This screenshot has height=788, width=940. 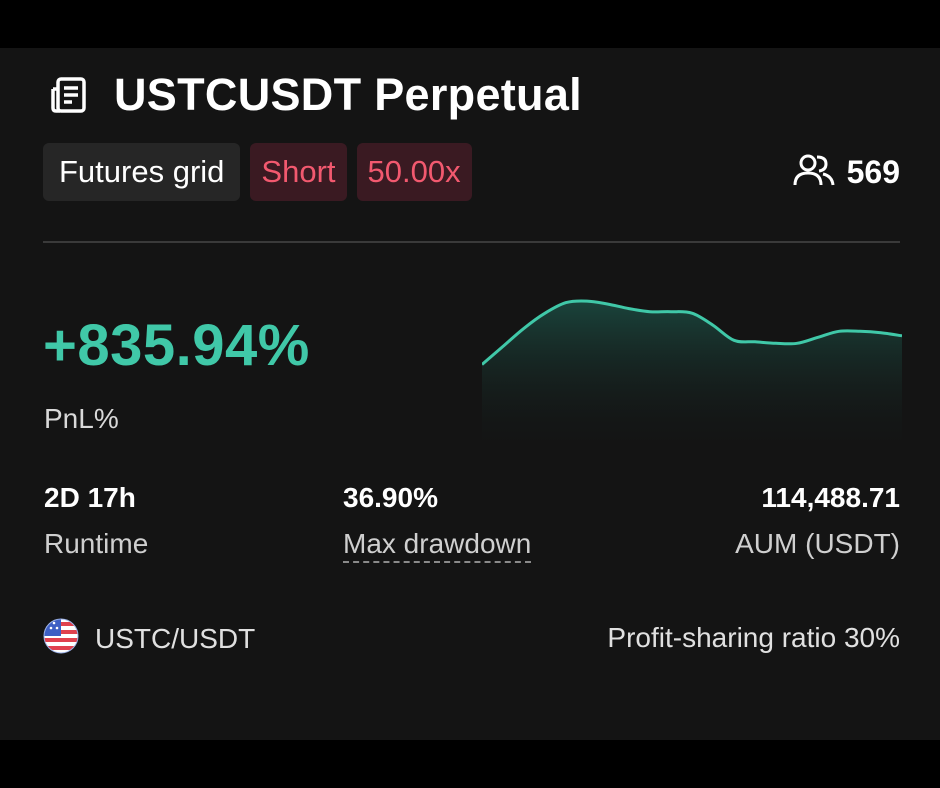 I want to click on max-drawdown-stat: 36.90% Max drawdown, so click(x=437, y=522).